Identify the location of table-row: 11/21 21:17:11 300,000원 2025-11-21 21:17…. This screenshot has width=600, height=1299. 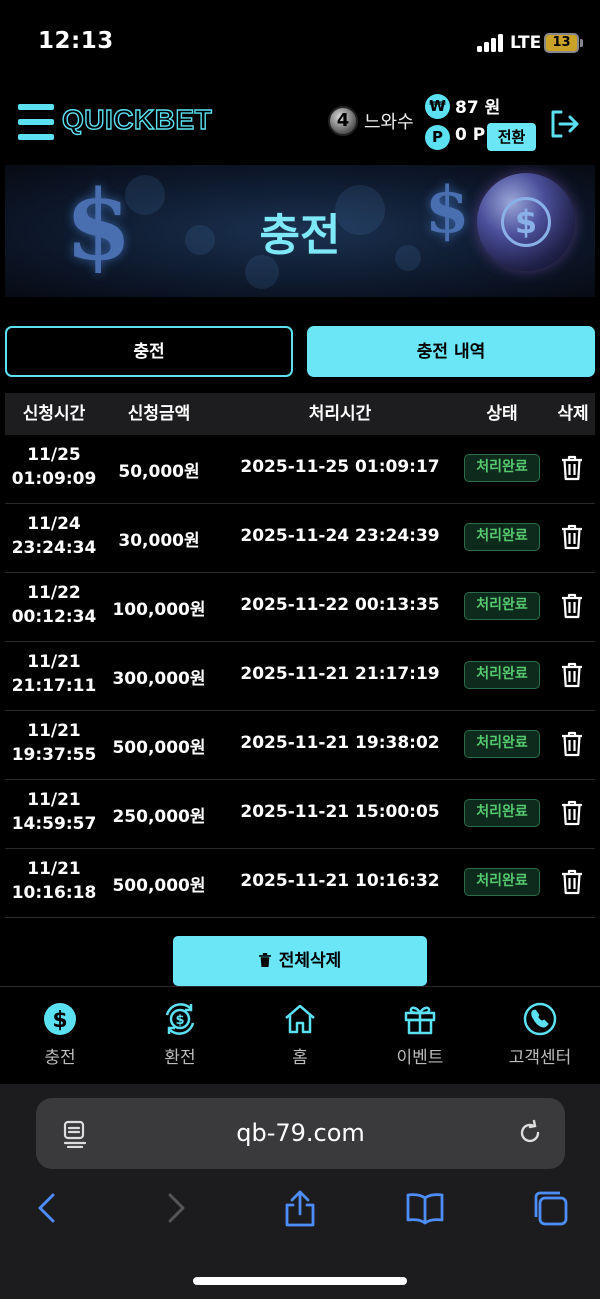
(300, 676).